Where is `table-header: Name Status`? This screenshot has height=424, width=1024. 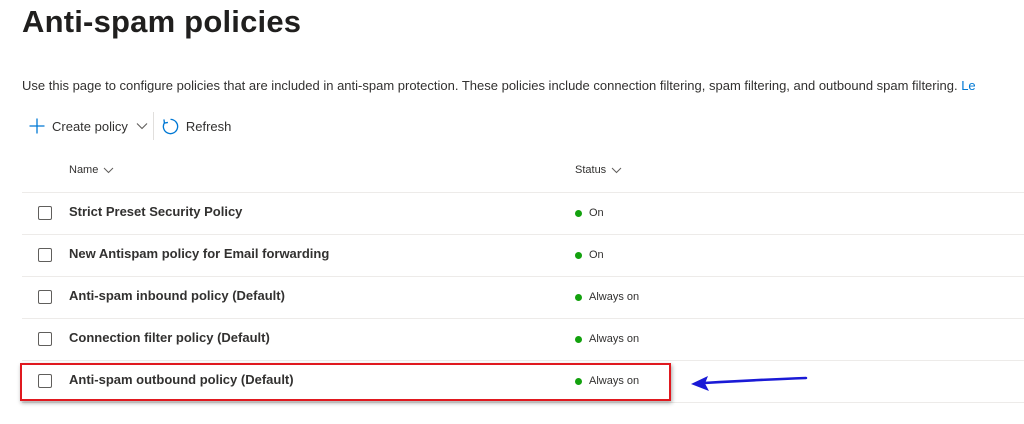 table-header: Name Status is located at coordinates (523, 172).